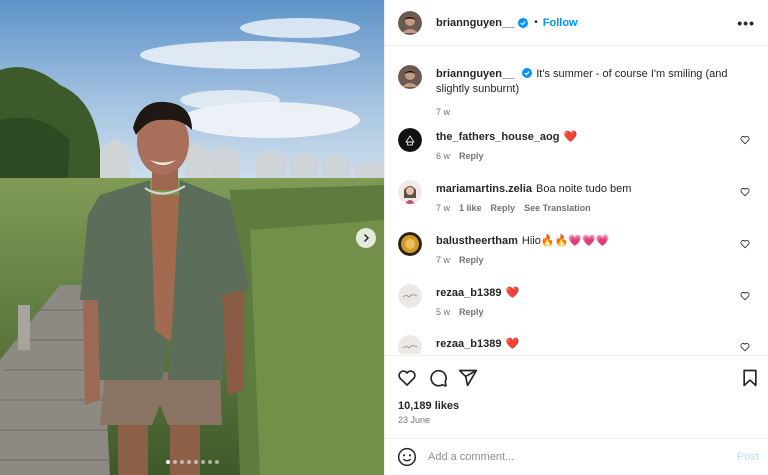 The image size is (768, 475). What do you see at coordinates (746, 23) in the screenshot?
I see `more-icon: •••` at bounding box center [746, 23].